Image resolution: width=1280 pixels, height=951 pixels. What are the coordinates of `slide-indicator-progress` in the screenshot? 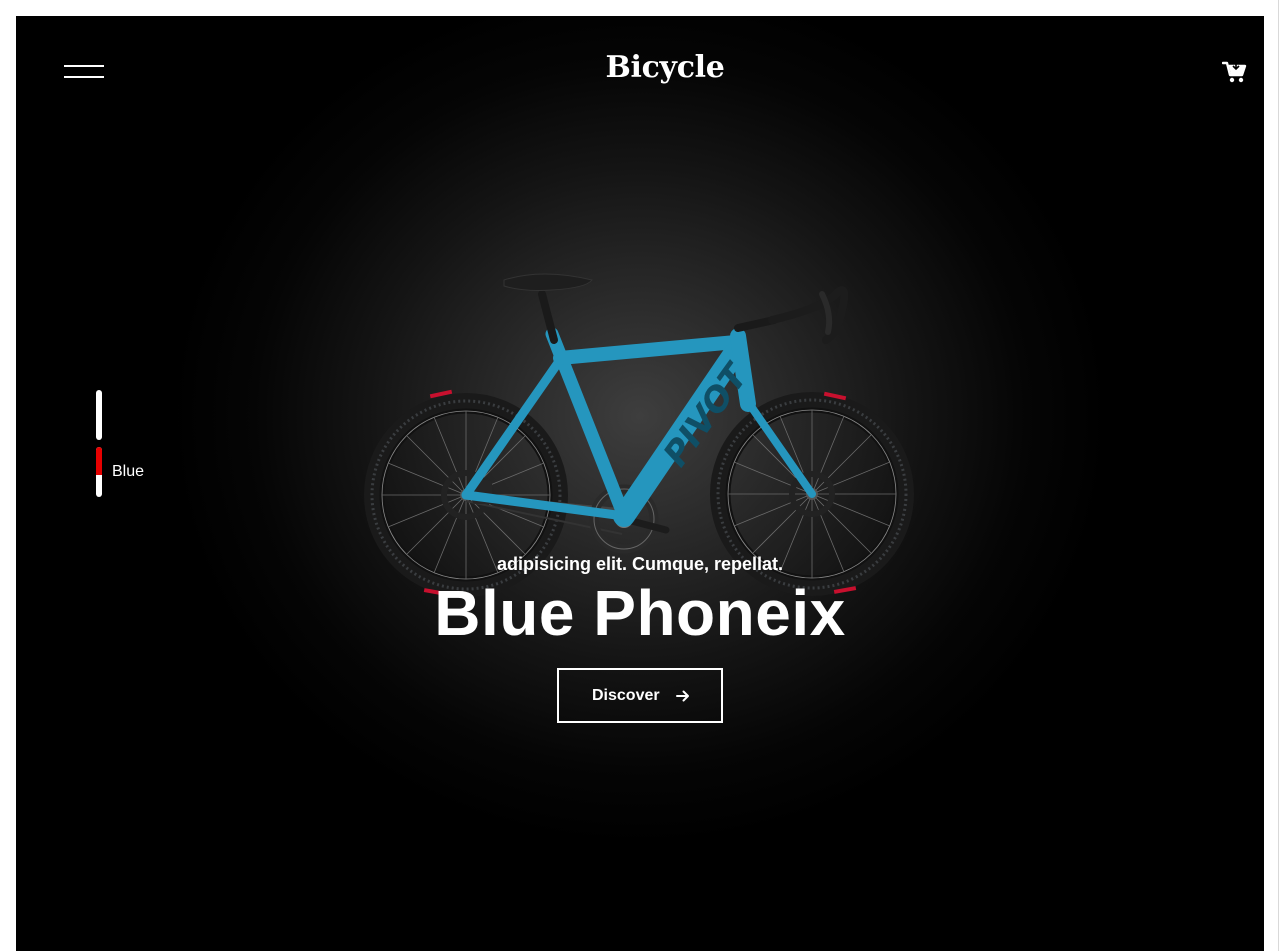 It's located at (99, 461).